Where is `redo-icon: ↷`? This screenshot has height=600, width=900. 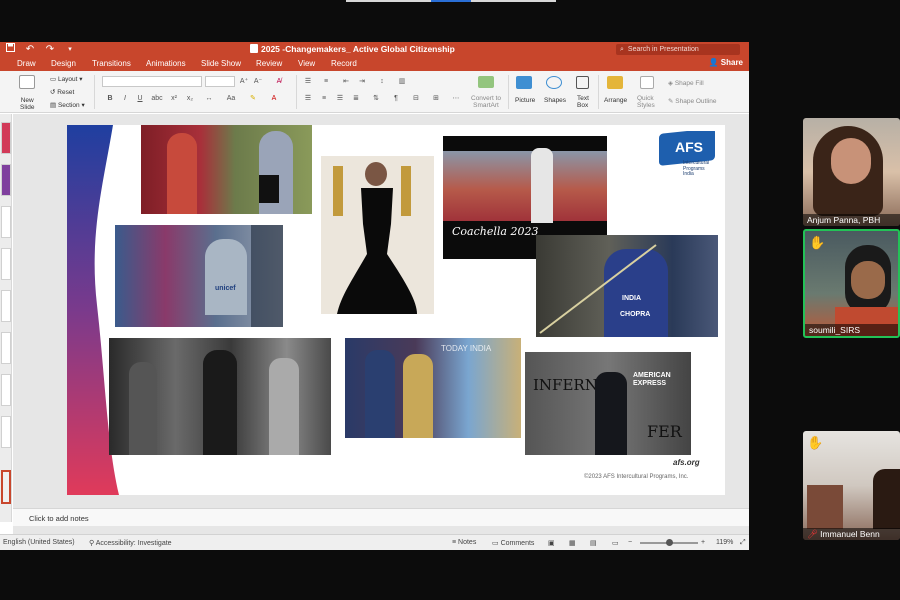 redo-icon: ↷ is located at coordinates (50, 49).